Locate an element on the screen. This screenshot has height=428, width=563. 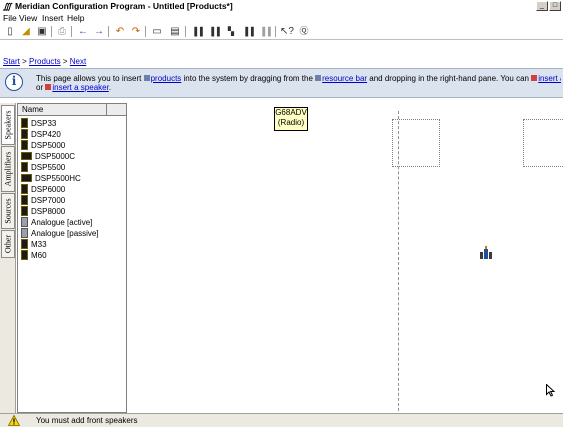
forward-arrow-icon: → is located at coordinates (99, 31).